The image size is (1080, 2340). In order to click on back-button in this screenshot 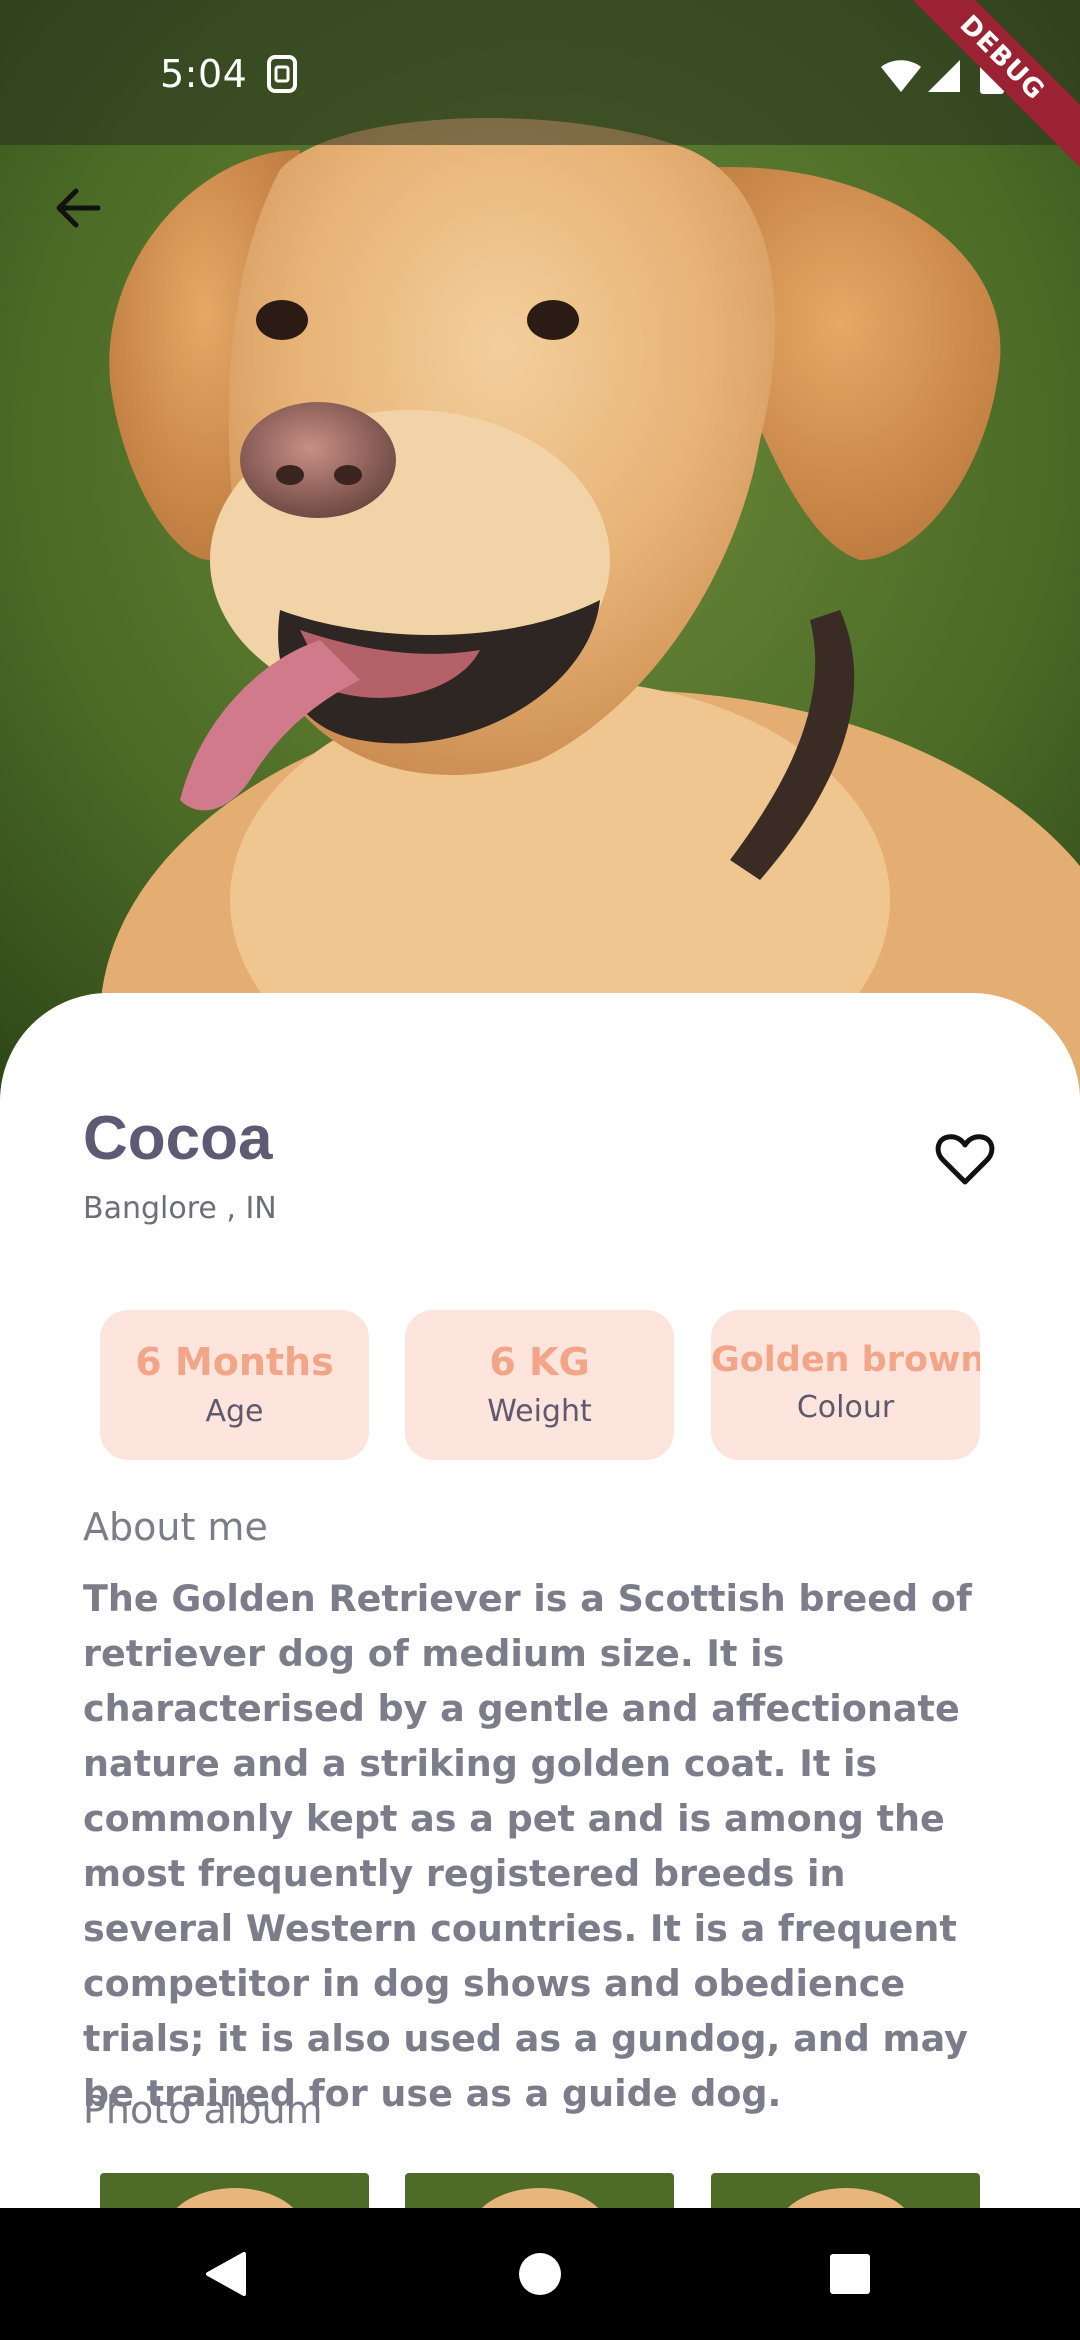, I will do `click(78, 208)`.